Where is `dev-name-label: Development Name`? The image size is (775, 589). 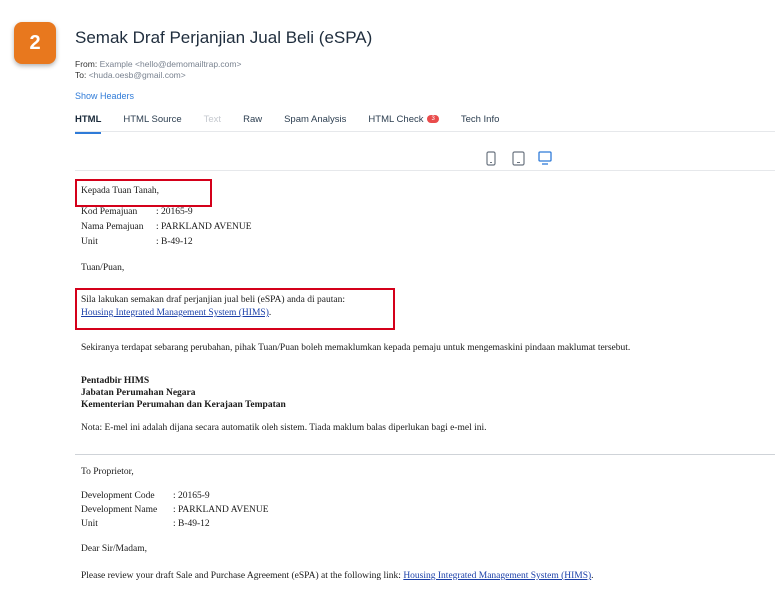
dev-name-label: Development Name is located at coordinates (119, 510).